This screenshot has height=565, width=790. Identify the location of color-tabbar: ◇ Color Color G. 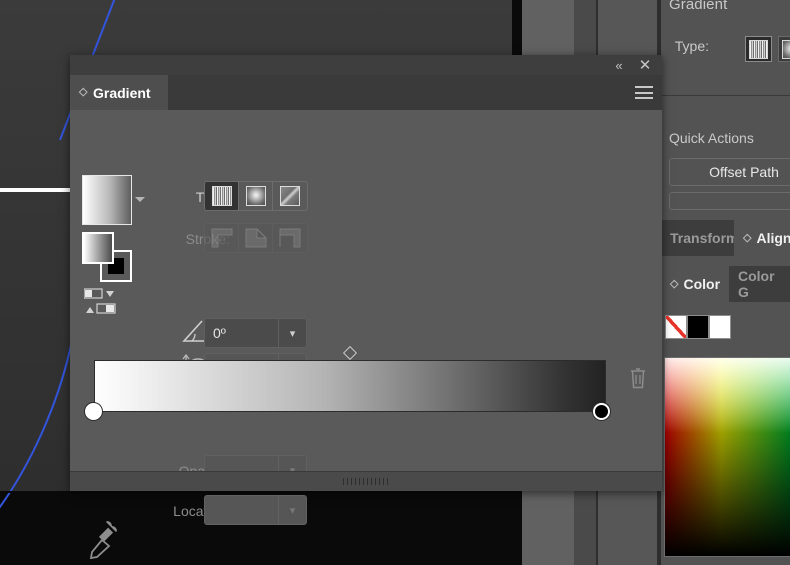
(725, 284).